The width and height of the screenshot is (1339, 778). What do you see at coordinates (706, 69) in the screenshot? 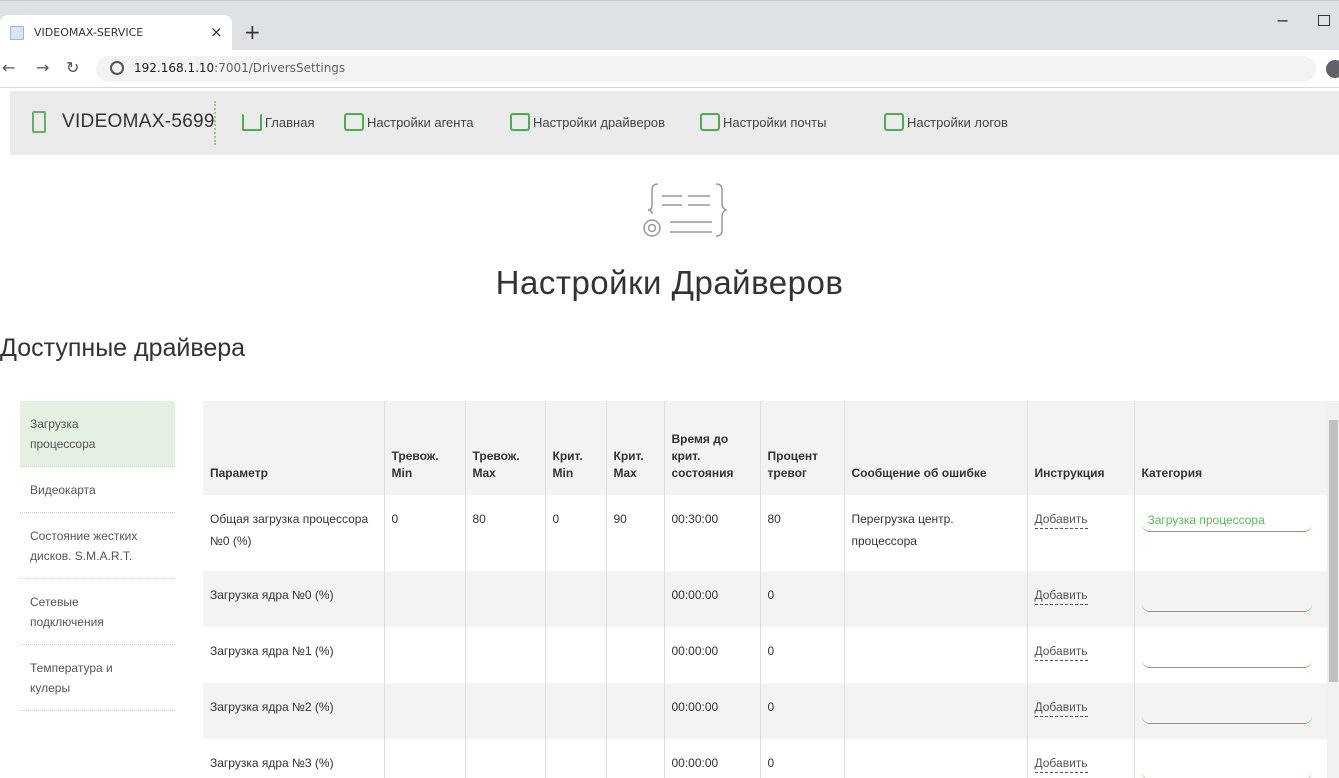
I see `url-input: 192.168.1.10:7001/DriversSettings` at bounding box center [706, 69].